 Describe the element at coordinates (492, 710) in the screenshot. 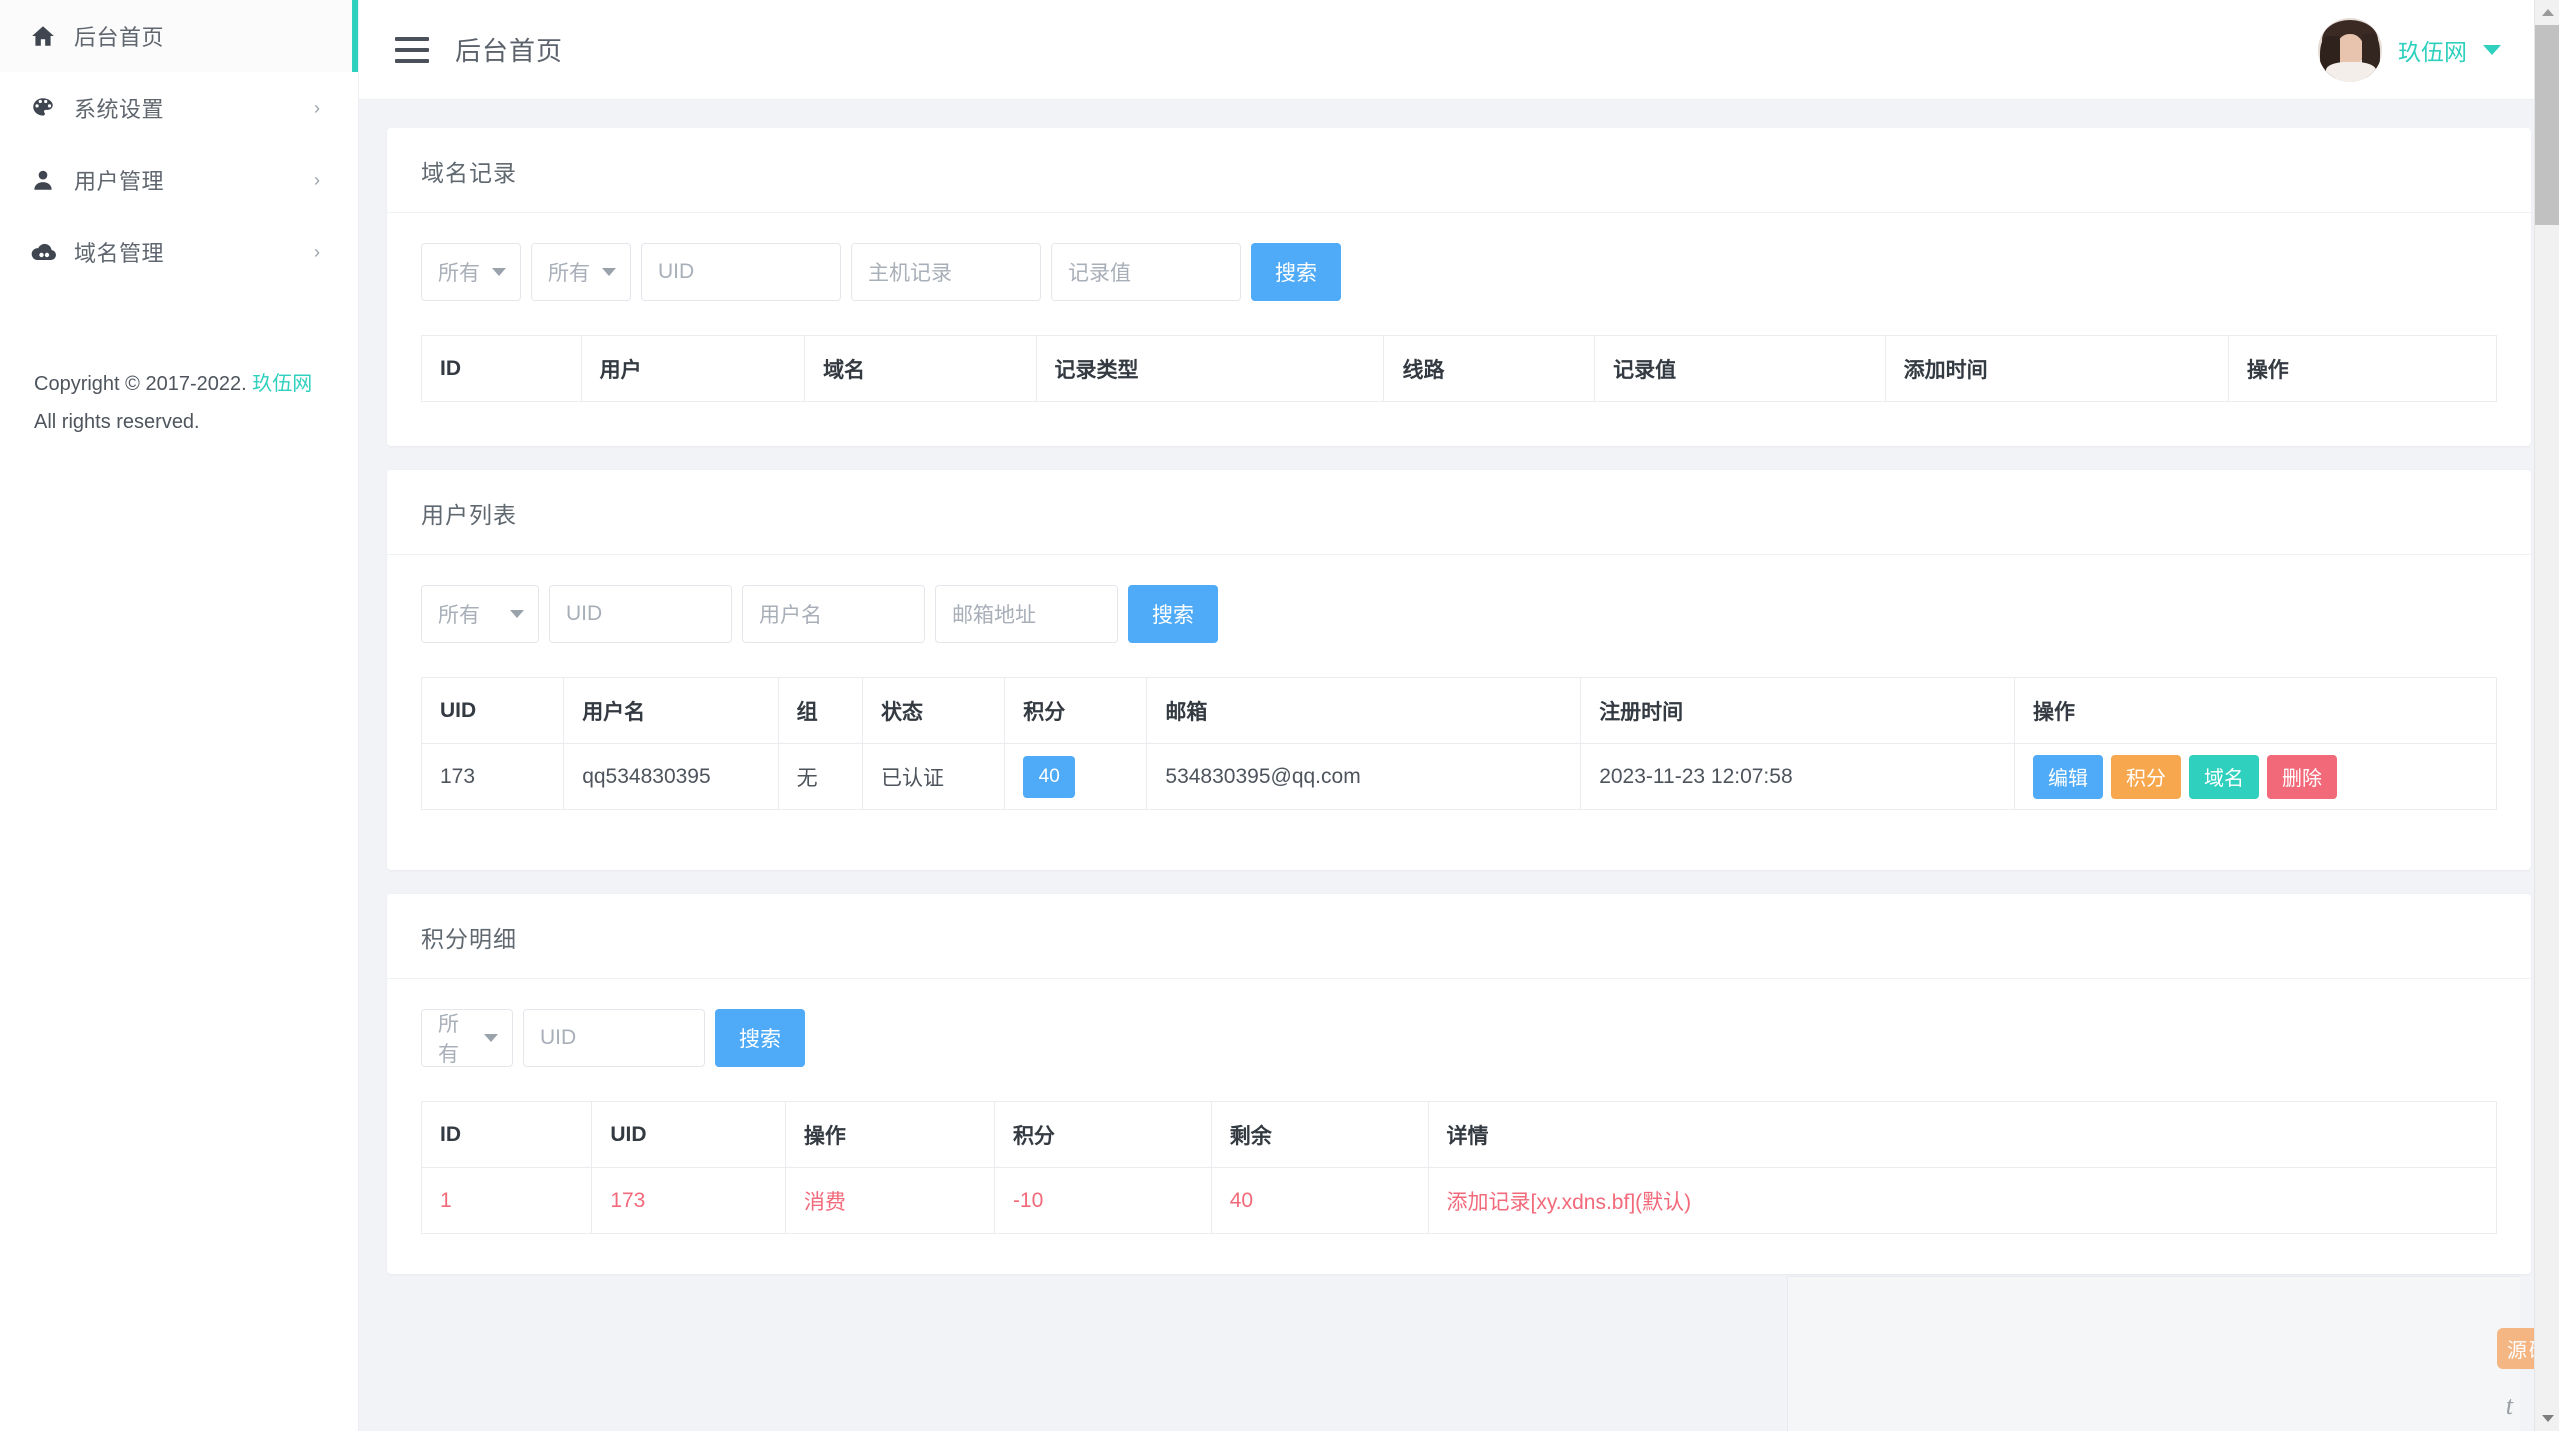

I see `column-header: UID` at that location.